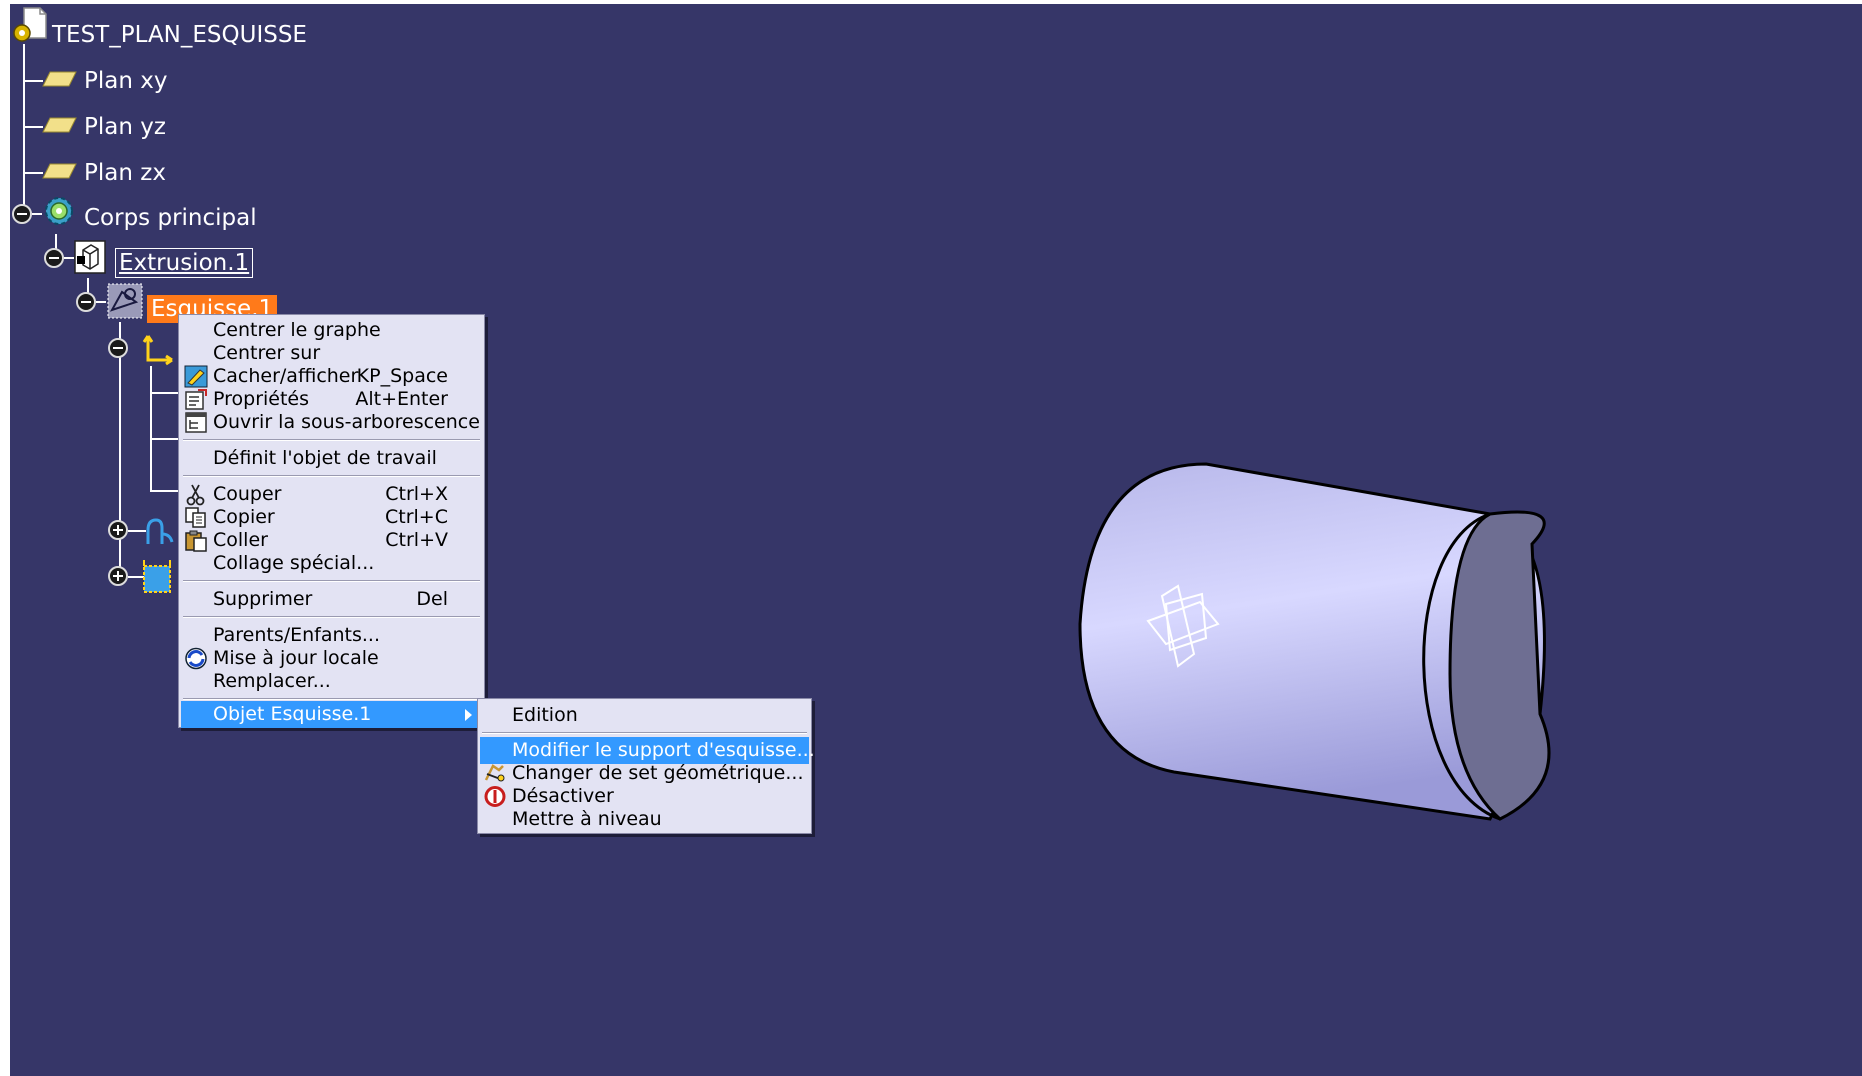  I want to click on menu-item-supprimer: Supprimer Del, so click(331, 599).